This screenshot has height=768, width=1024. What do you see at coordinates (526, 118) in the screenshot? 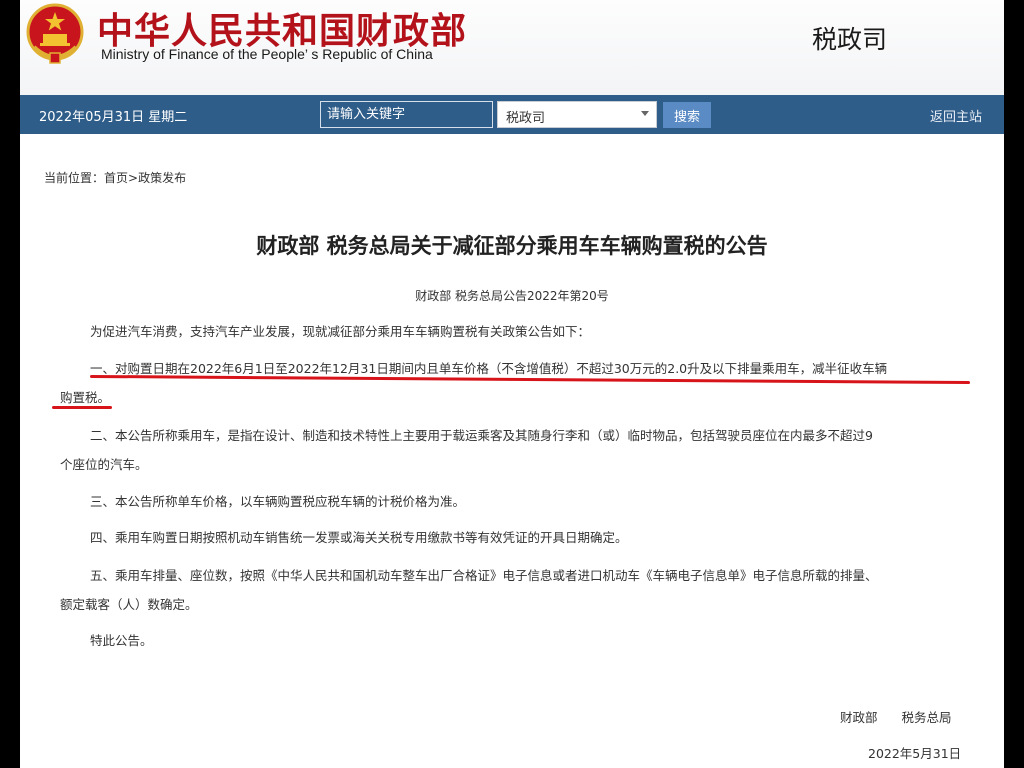
I see `department-select-value: 税政司` at bounding box center [526, 118].